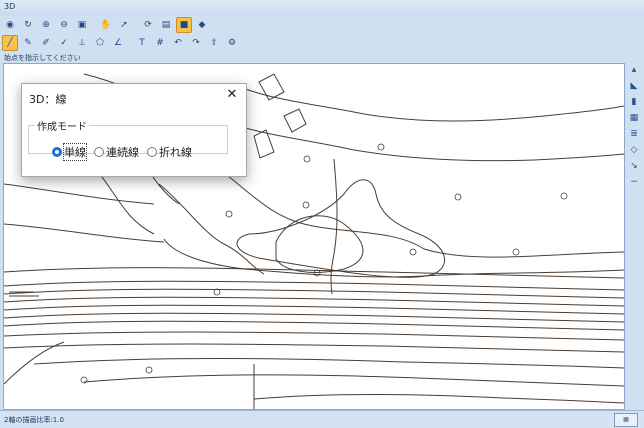 Image resolution: width=644 pixels, height=428 pixels. Describe the element at coordinates (124, 25) in the screenshot. I see `select-icon: ➚` at that location.